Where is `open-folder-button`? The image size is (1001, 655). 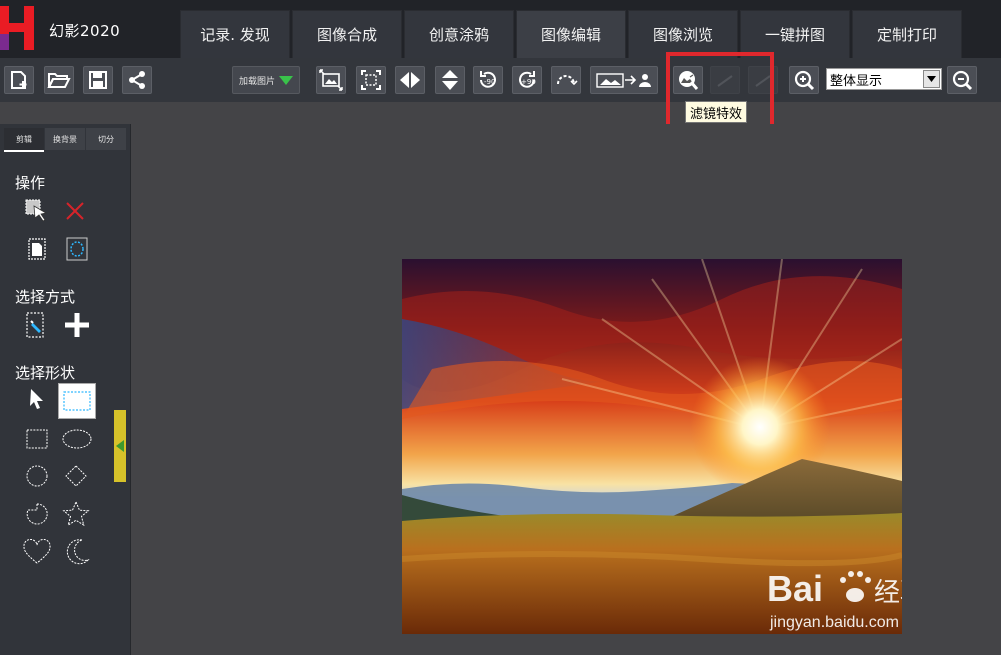
open-folder-button is located at coordinates (59, 80).